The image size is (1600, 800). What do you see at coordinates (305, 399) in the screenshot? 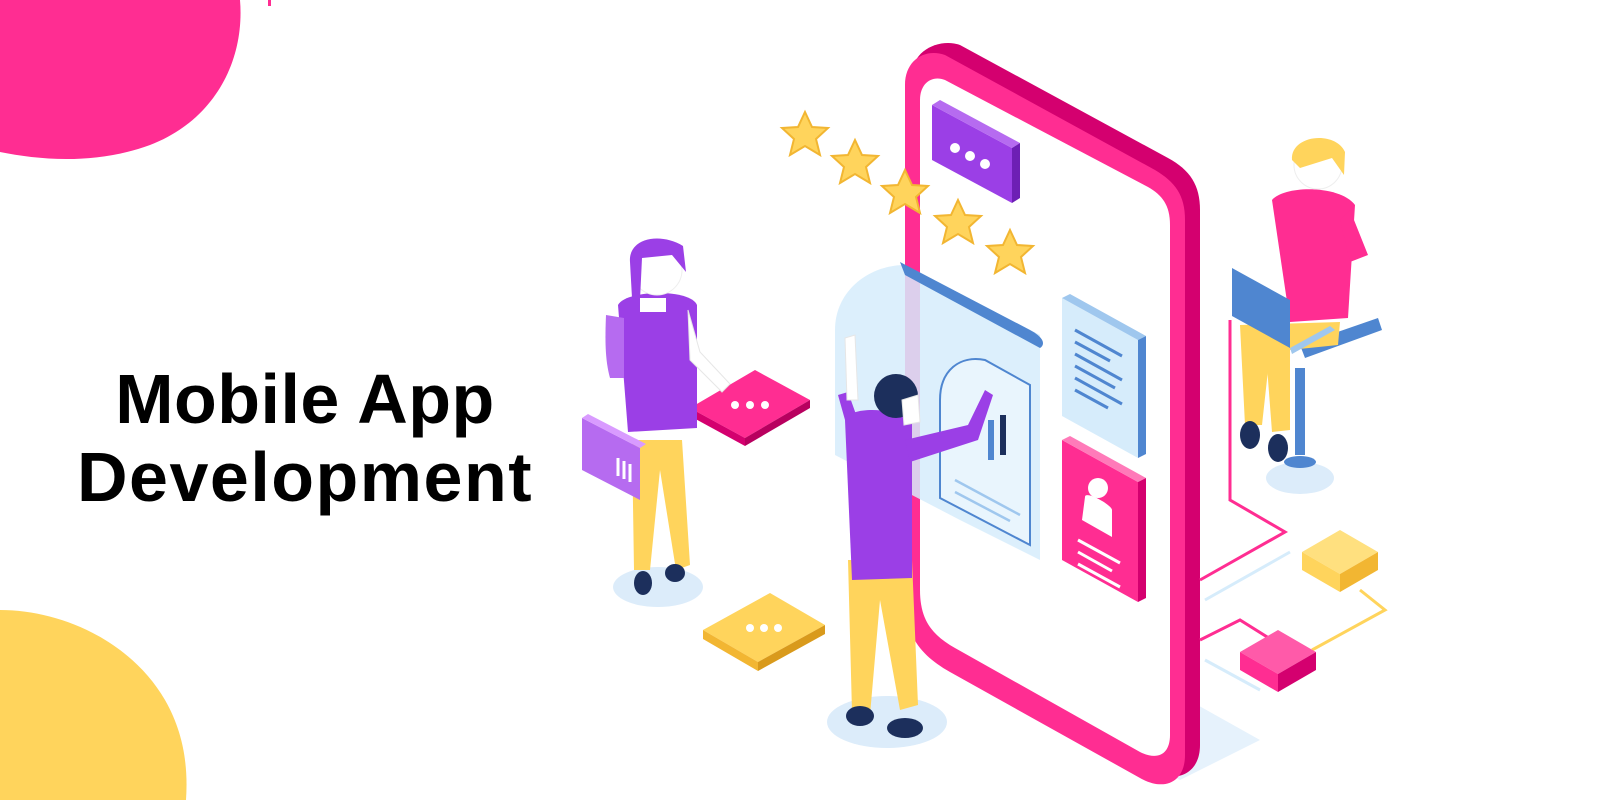
I see `title-line-mobile-app: Mobile App` at bounding box center [305, 399].